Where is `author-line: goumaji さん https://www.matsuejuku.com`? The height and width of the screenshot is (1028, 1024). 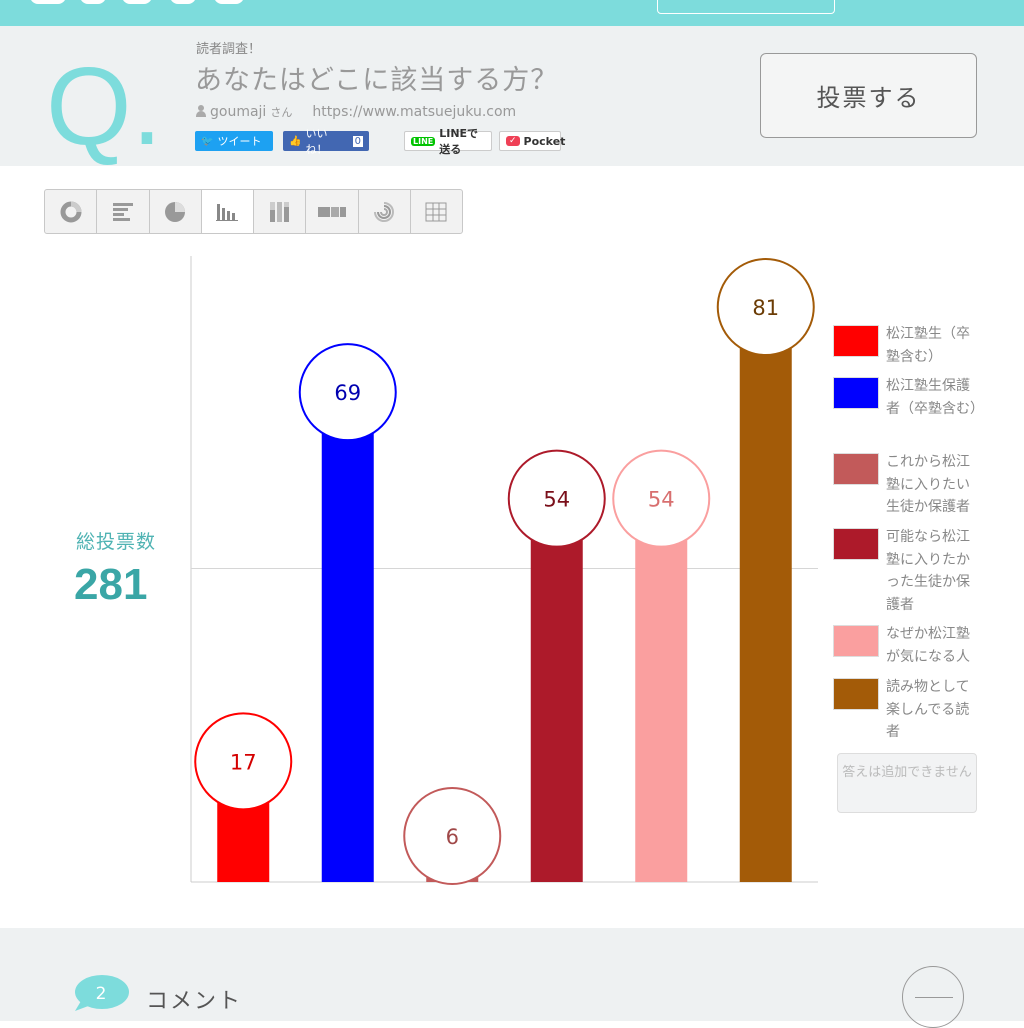
author-line: goumaji さん https://www.matsuejuku.com is located at coordinates (356, 112).